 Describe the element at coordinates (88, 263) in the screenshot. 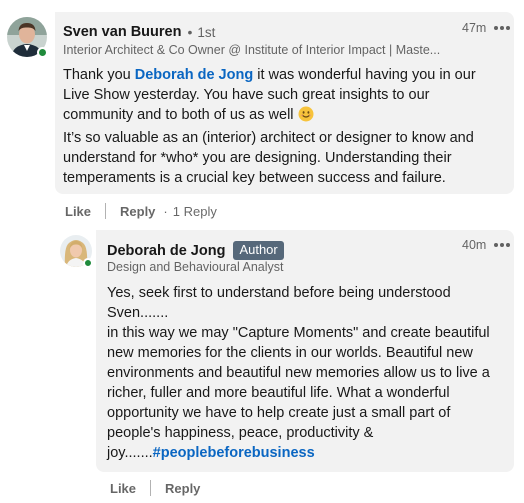

I see `deborah-online-indicator` at that location.